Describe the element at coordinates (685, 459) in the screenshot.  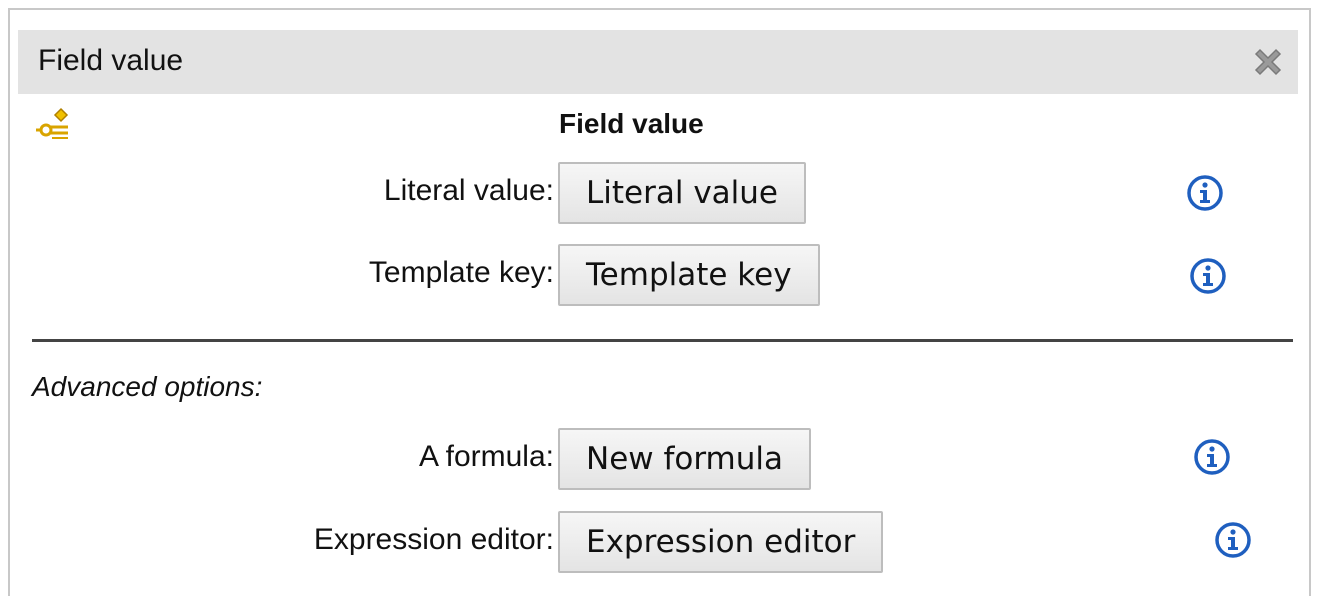
I see `new-formula-button: New formula` at that location.